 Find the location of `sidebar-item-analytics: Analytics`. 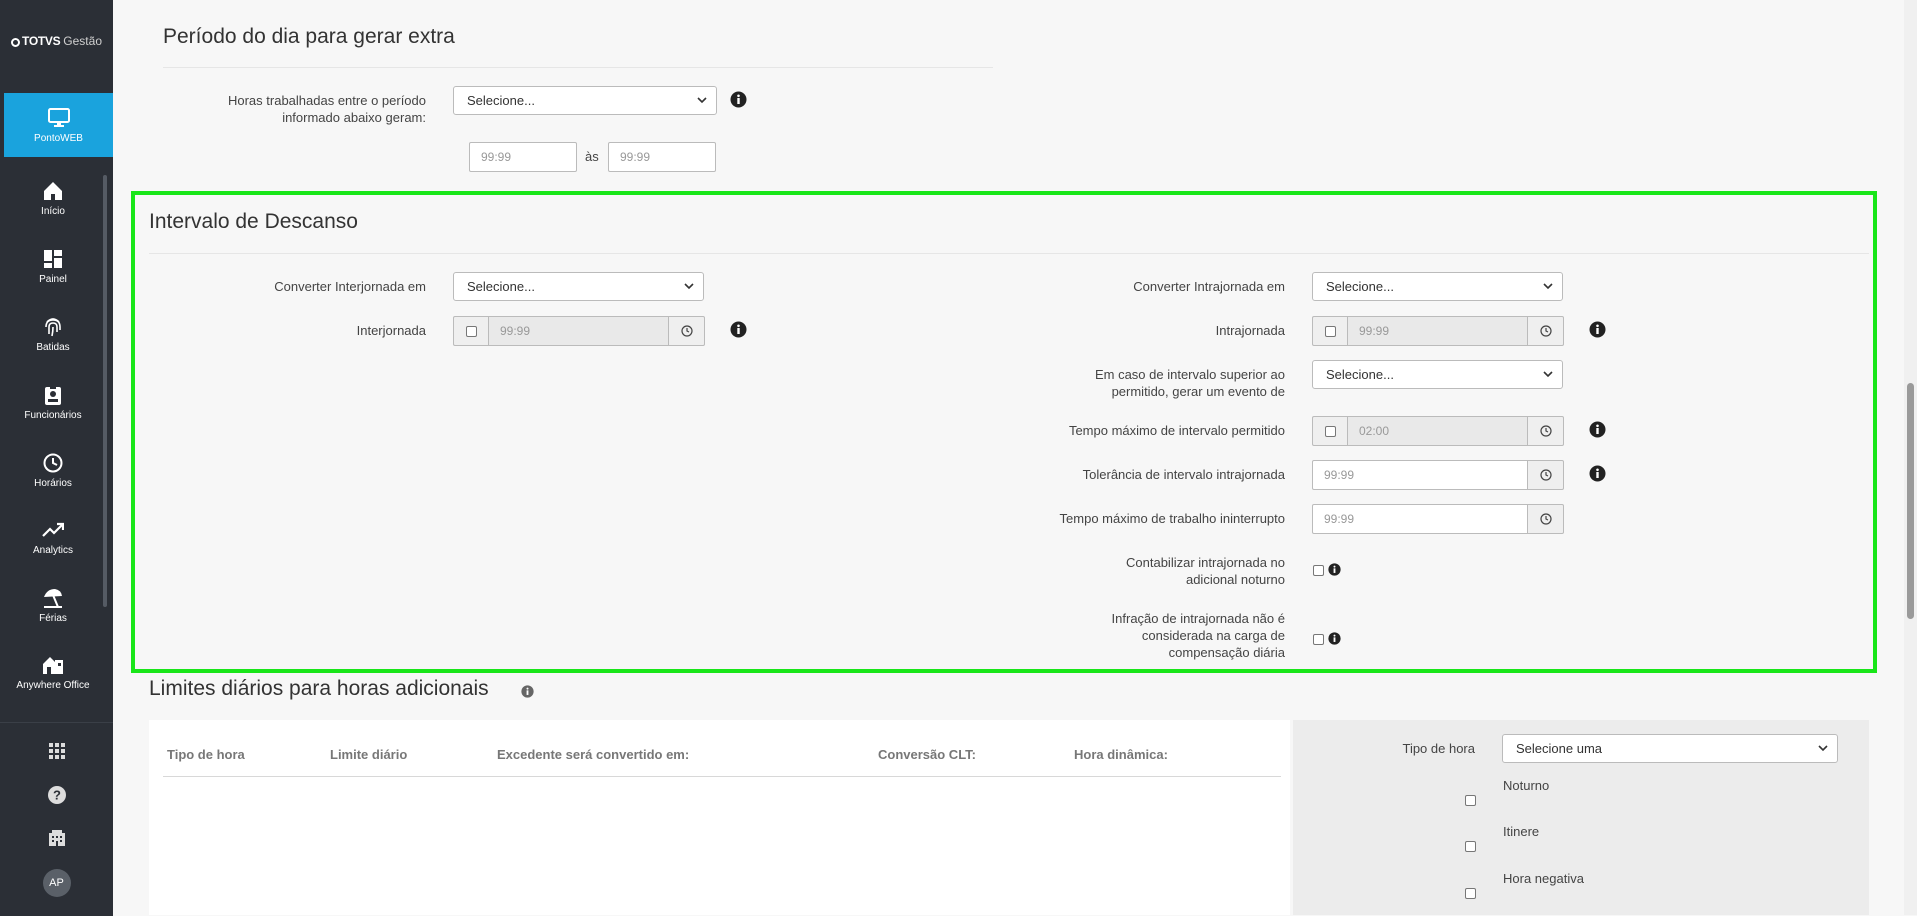

sidebar-item-analytics: Analytics is located at coordinates (53, 537).